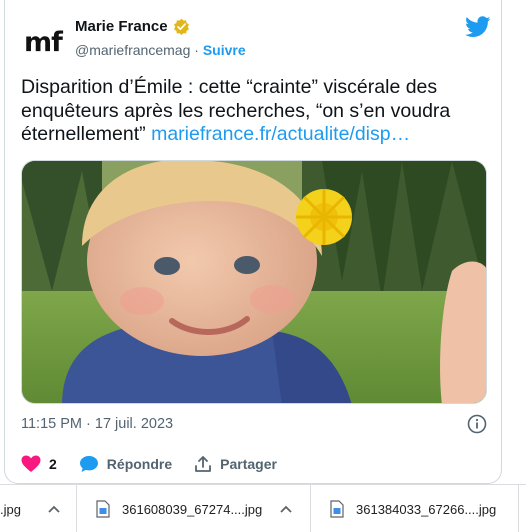 This screenshot has height=532, width=526. Describe the element at coordinates (224, 50) in the screenshot. I see `follow-button: Suivre` at that location.